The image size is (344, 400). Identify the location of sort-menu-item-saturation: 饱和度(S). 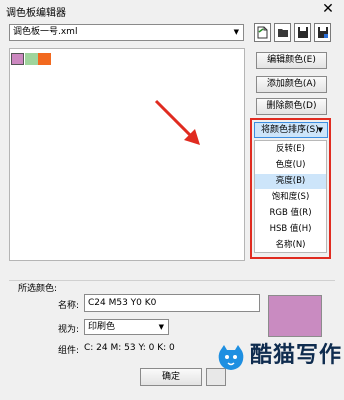
(290, 197).